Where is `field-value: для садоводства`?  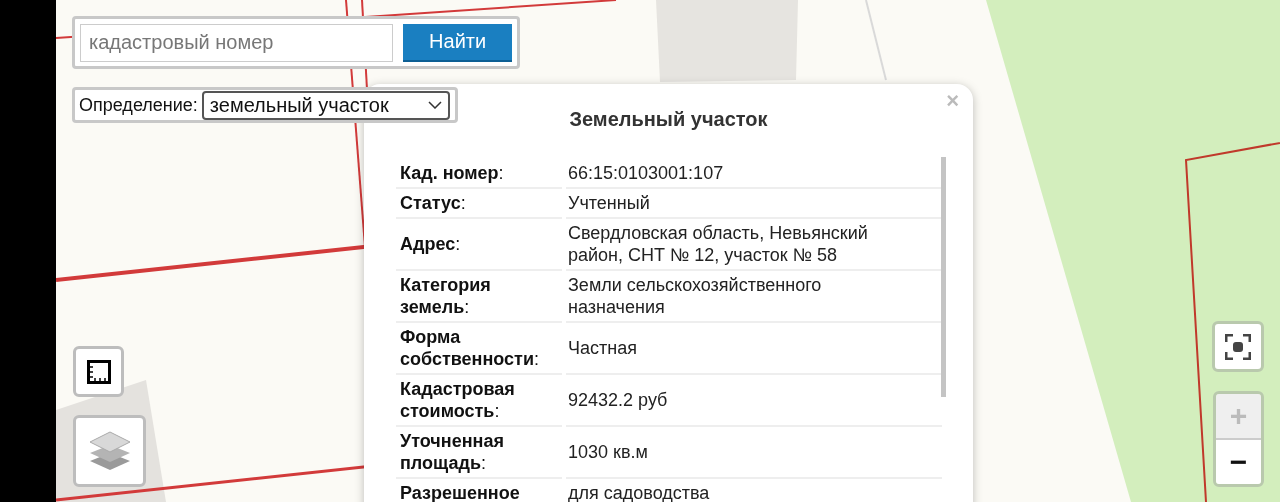 field-value: для садоводства is located at coordinates (639, 492).